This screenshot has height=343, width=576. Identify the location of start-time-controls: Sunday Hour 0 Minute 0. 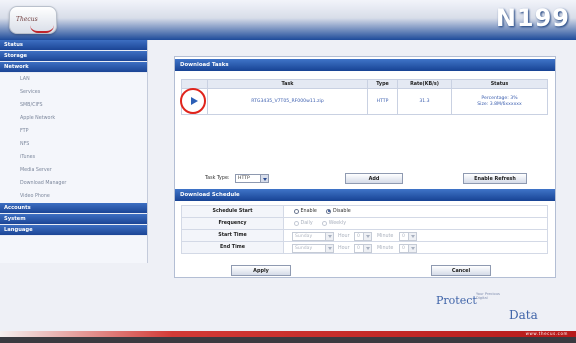
(415, 235).